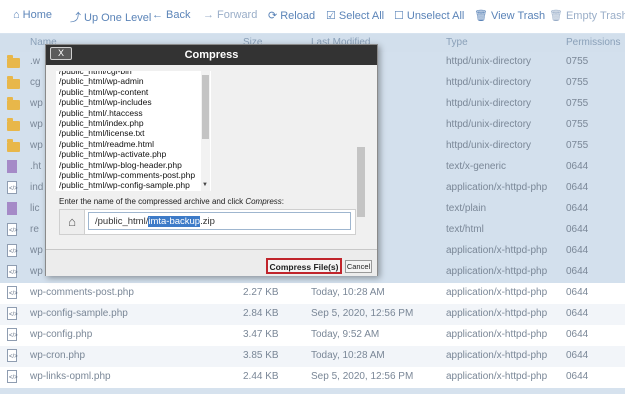 Image resolution: width=625 pixels, height=394 pixels. Describe the element at coordinates (362, 376) in the screenshot. I see `cell-modified: Sep 5, 2020, 12:56 PM` at that location.